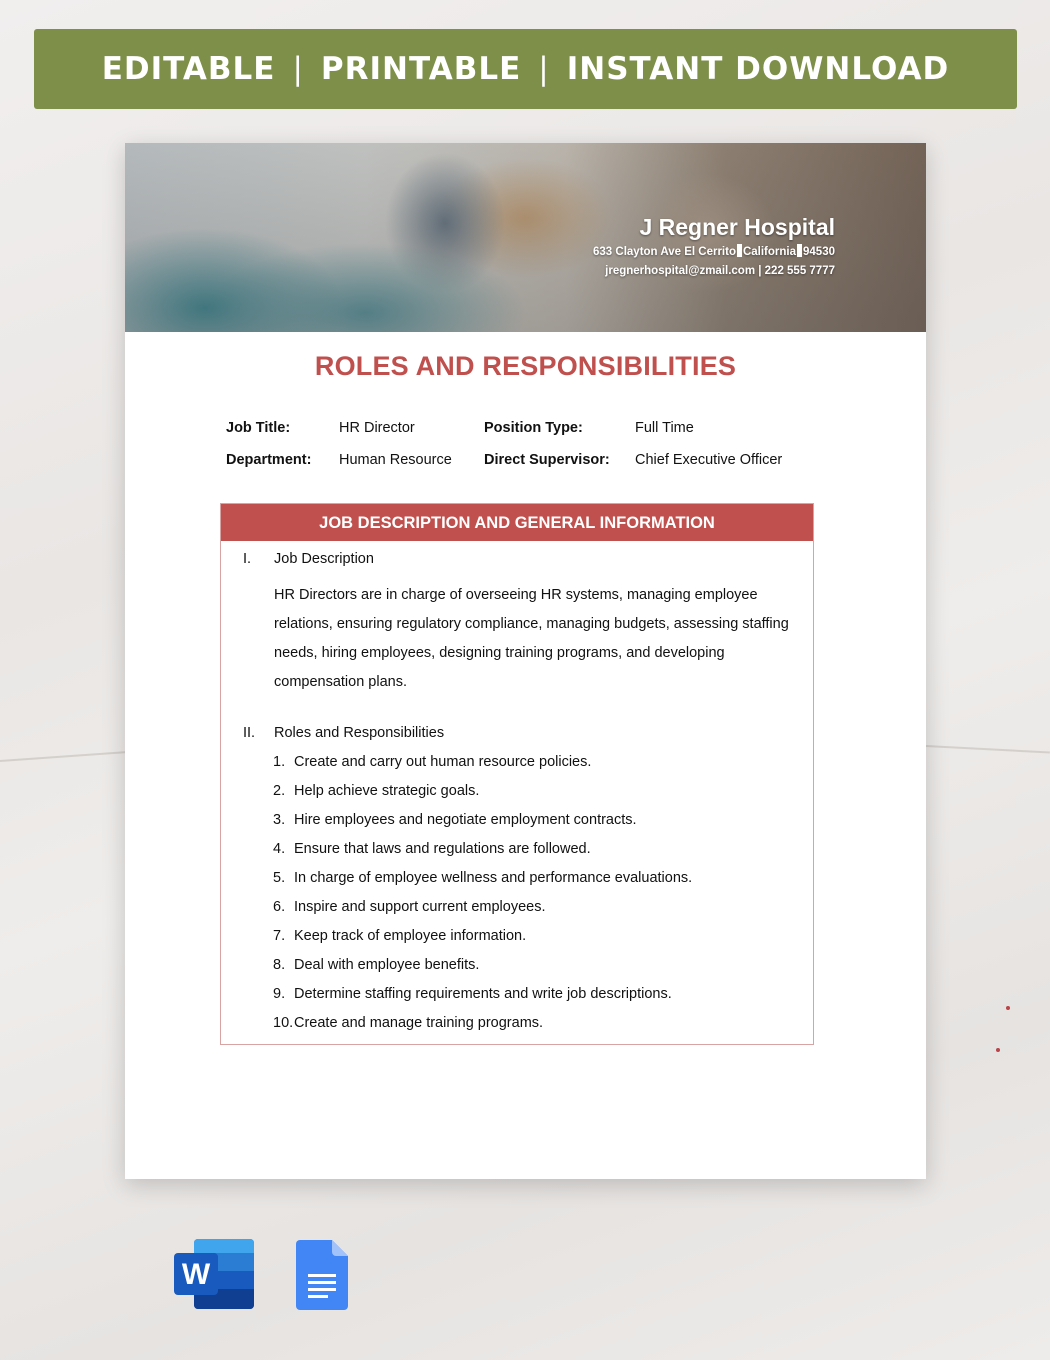 This screenshot has width=1050, height=1360. What do you see at coordinates (664, 252) in the screenshot?
I see `address-street-city: 633 Clayton Ave El Cerrito` at bounding box center [664, 252].